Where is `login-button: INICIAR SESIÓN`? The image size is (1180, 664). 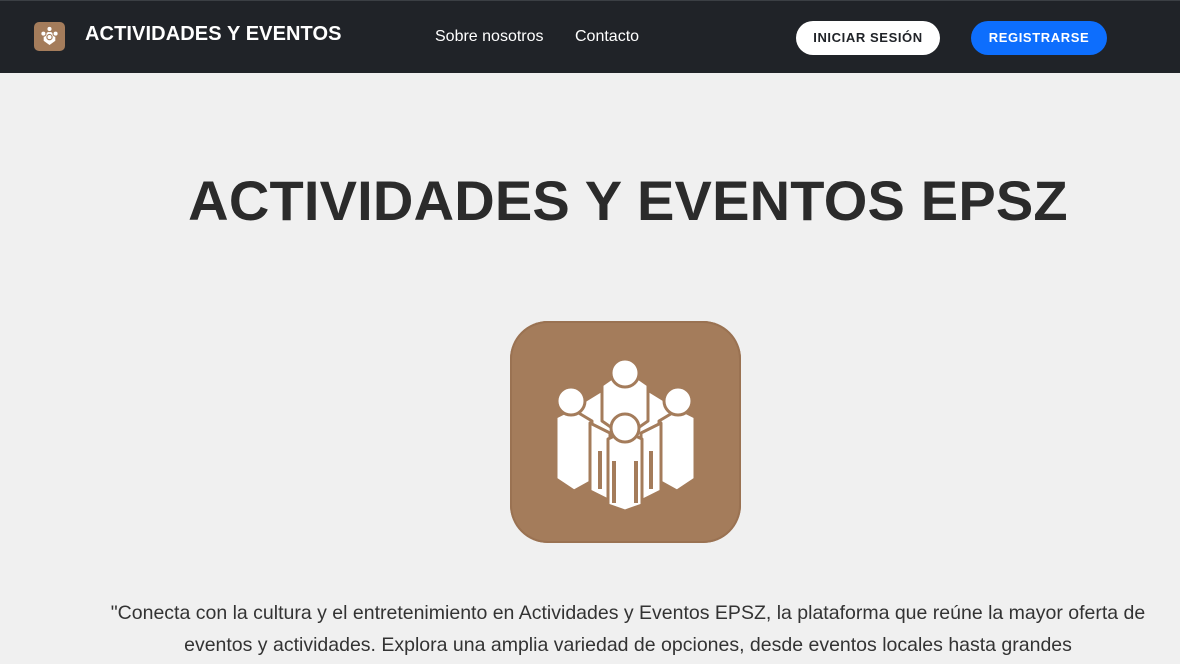
login-button: INICIAR SESIÓN is located at coordinates (868, 38).